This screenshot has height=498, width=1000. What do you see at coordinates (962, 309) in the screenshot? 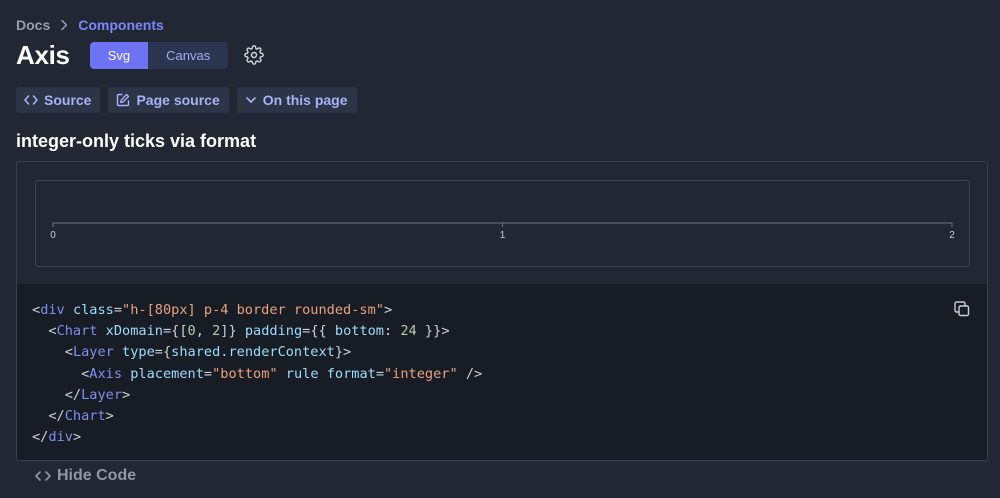
I see `copy-icon` at bounding box center [962, 309].